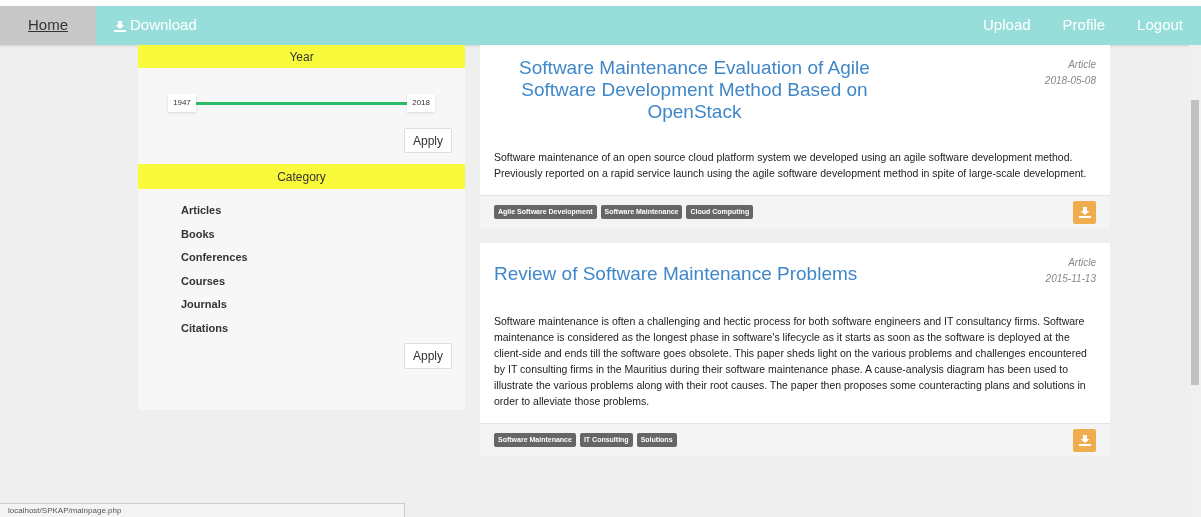 This screenshot has height=517, width=1201. Describe the element at coordinates (204, 304) in the screenshot. I see `category-link: Journals` at that location.